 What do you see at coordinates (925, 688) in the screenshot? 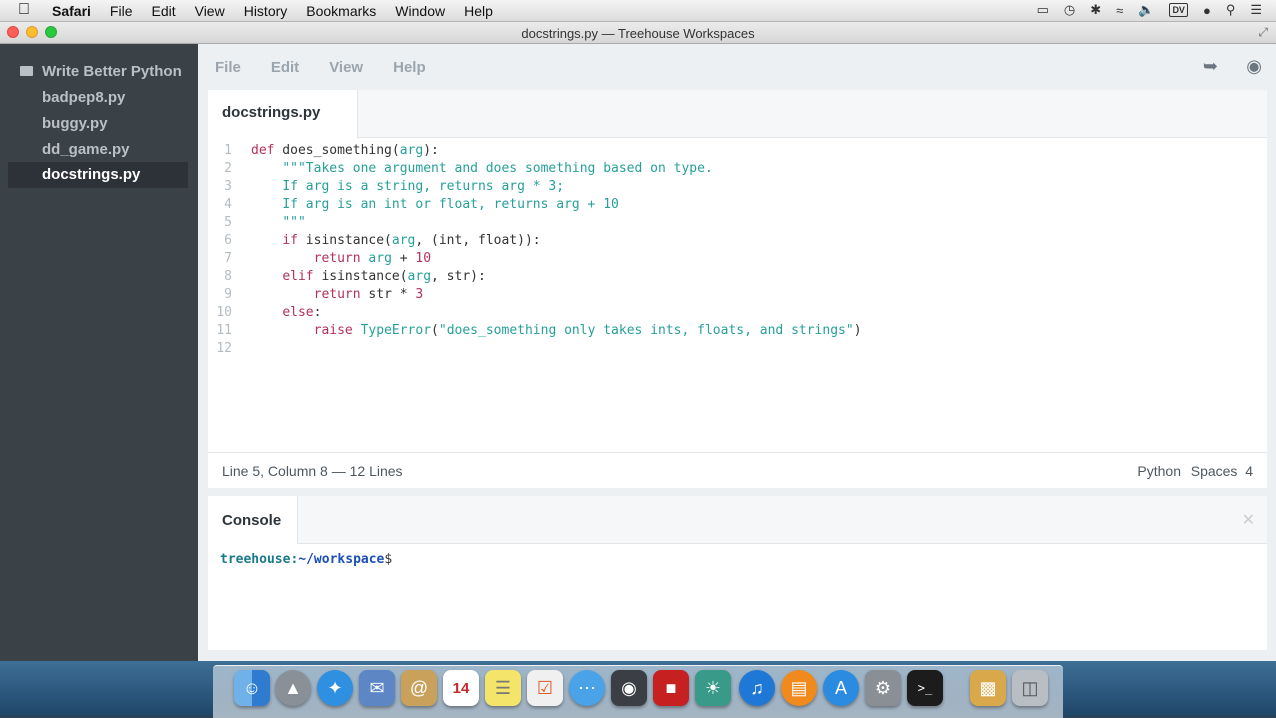
I see `terminal-icon: >_` at bounding box center [925, 688].